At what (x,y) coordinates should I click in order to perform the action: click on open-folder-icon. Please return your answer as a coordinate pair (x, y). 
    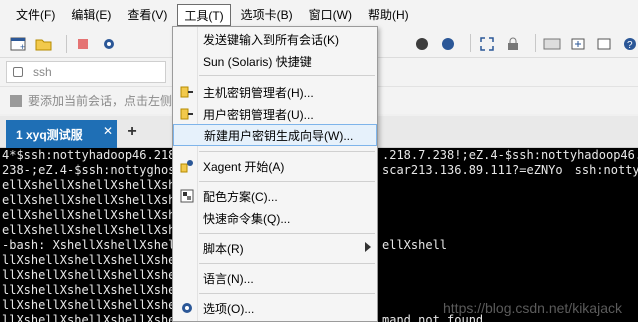
    Looking at the image, I should click on (44, 44).